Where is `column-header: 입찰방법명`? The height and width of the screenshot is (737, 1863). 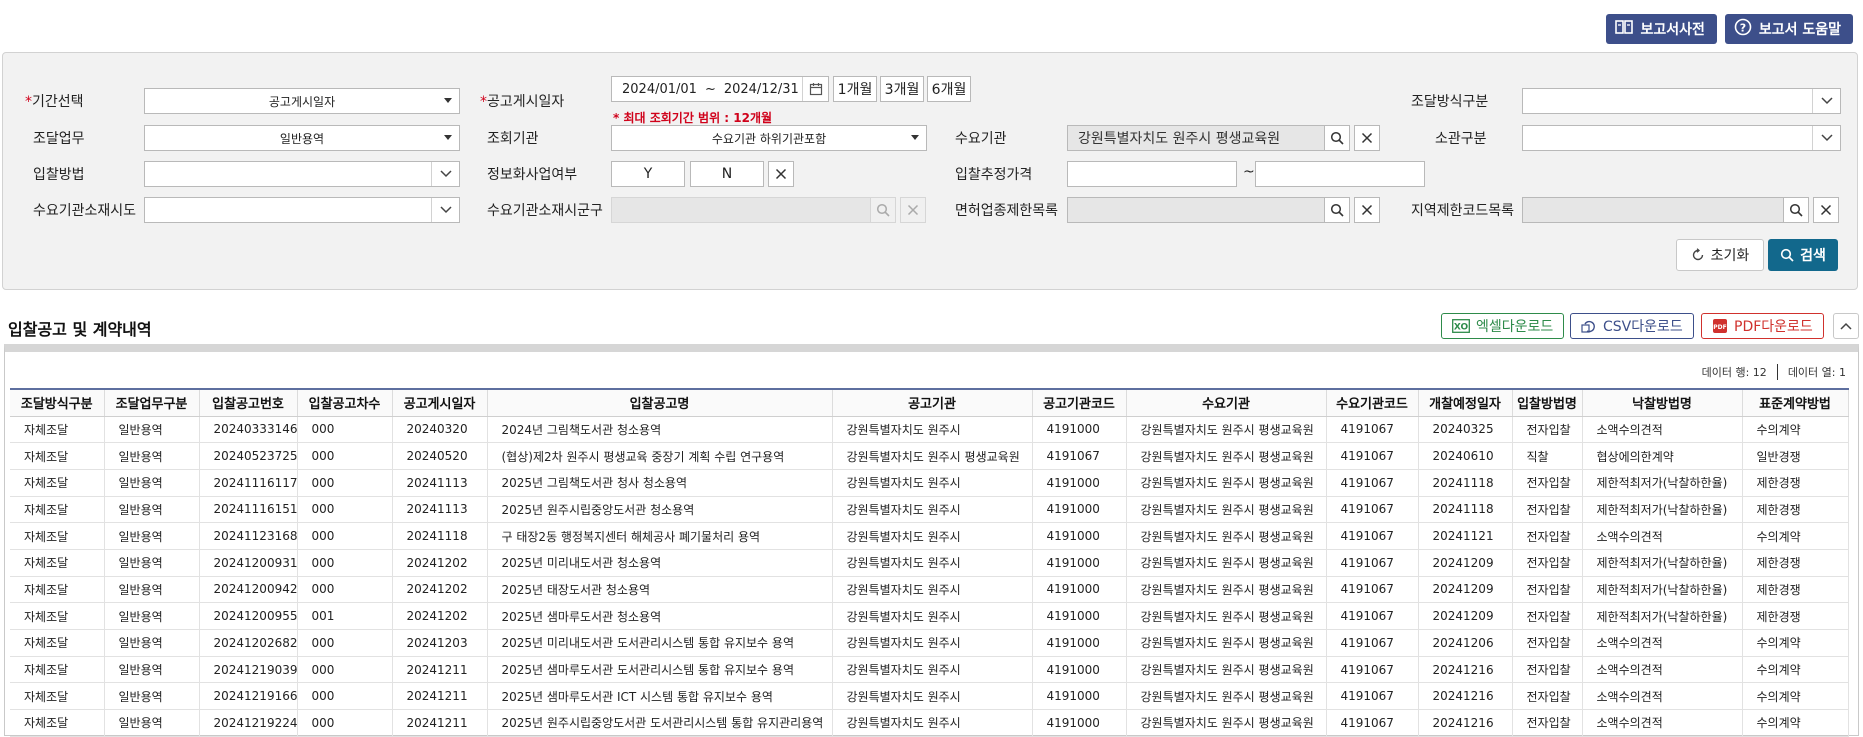
column-header: 입찰방법명 is located at coordinates (1547, 402).